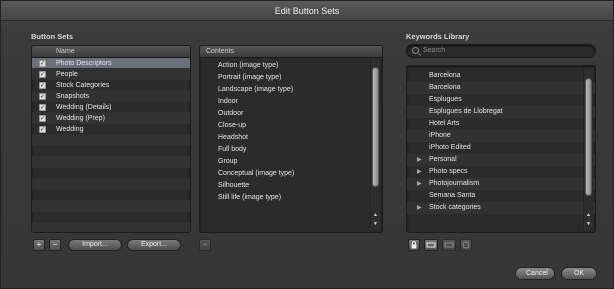 Image resolution: width=614 pixels, height=289 pixels. What do you see at coordinates (445, 99) in the screenshot?
I see `keyword-label: Esplugues` at bounding box center [445, 99].